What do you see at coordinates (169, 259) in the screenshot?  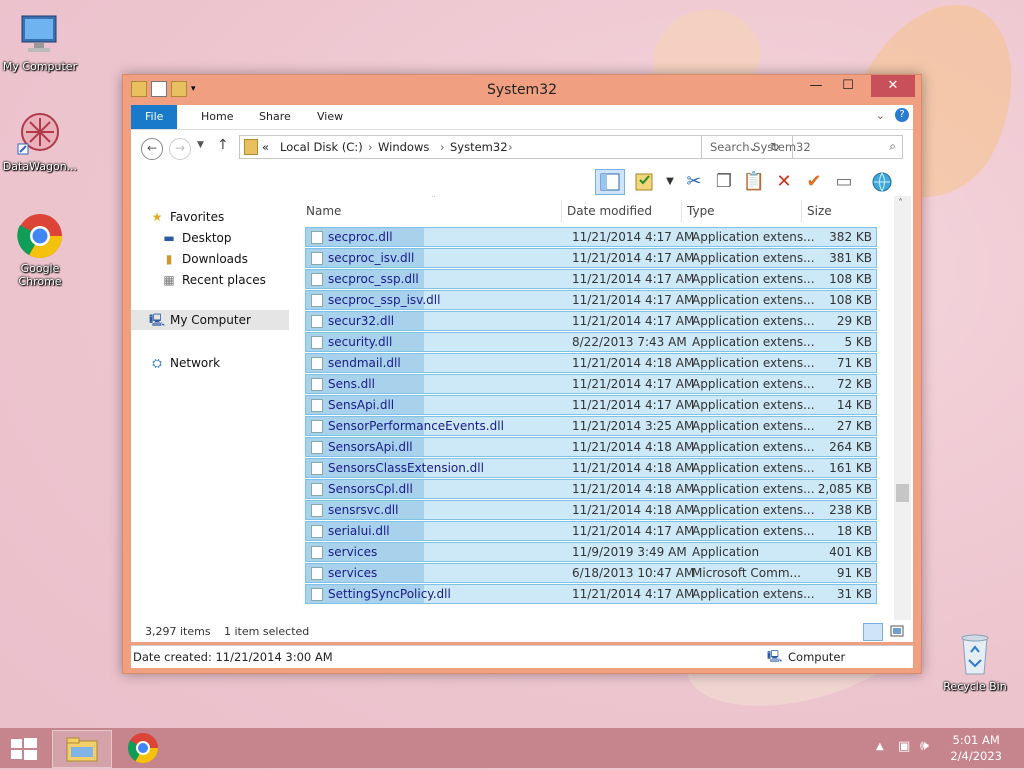 I see `downloads-folder-icon: ▮` at bounding box center [169, 259].